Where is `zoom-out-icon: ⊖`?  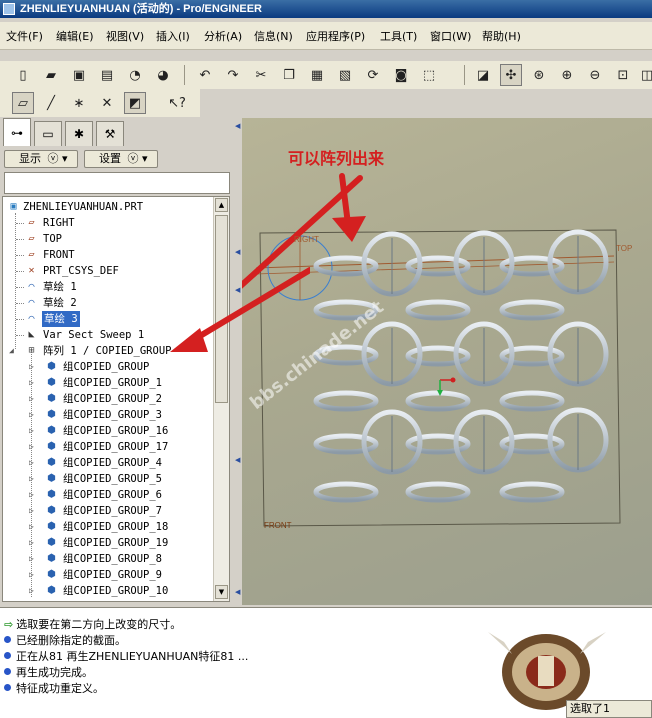 zoom-out-icon: ⊖ is located at coordinates (595, 75).